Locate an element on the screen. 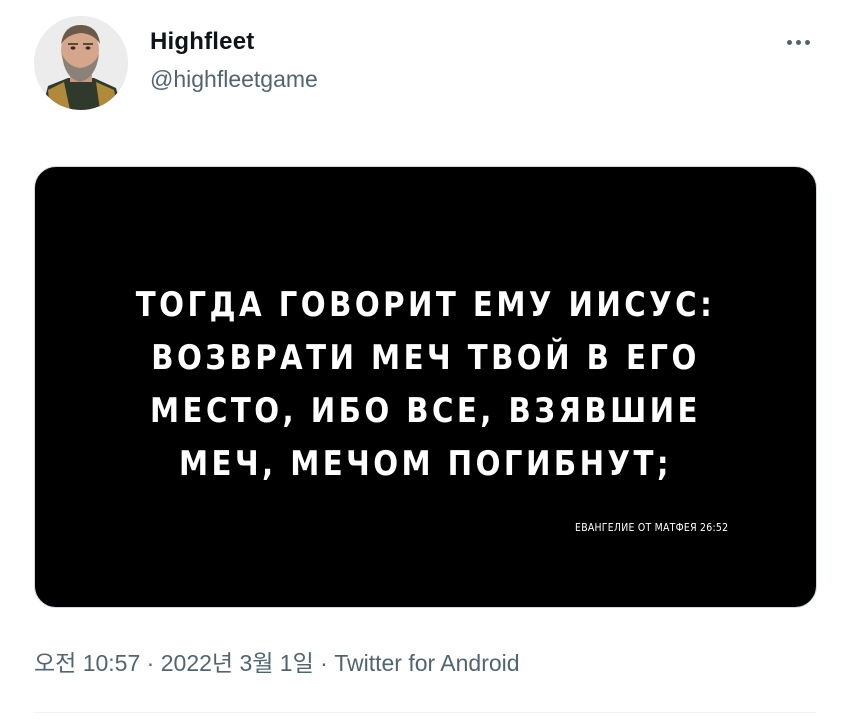 This screenshot has height=727, width=850. quote-line: ВОЗВРАТИ МЕЧ ТВОЙ В ЕГО is located at coordinates (425, 358).